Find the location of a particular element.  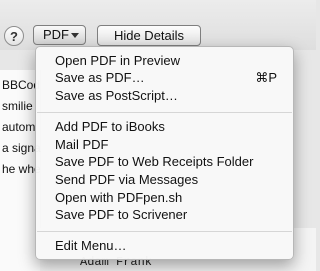

menu-item-open-pdf-in-preview: Open PDF in Preview is located at coordinates (117, 61).